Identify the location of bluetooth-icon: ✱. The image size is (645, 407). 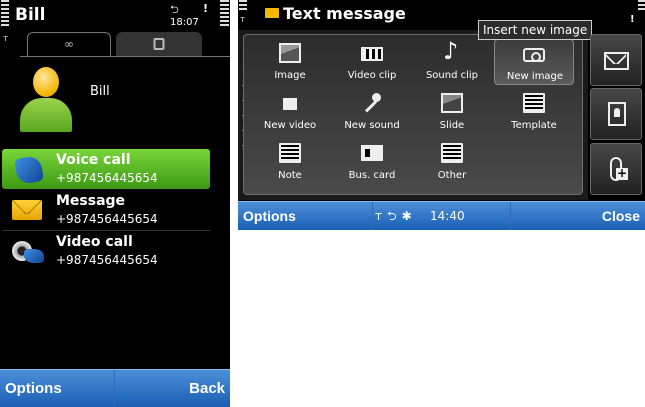
(406, 216).